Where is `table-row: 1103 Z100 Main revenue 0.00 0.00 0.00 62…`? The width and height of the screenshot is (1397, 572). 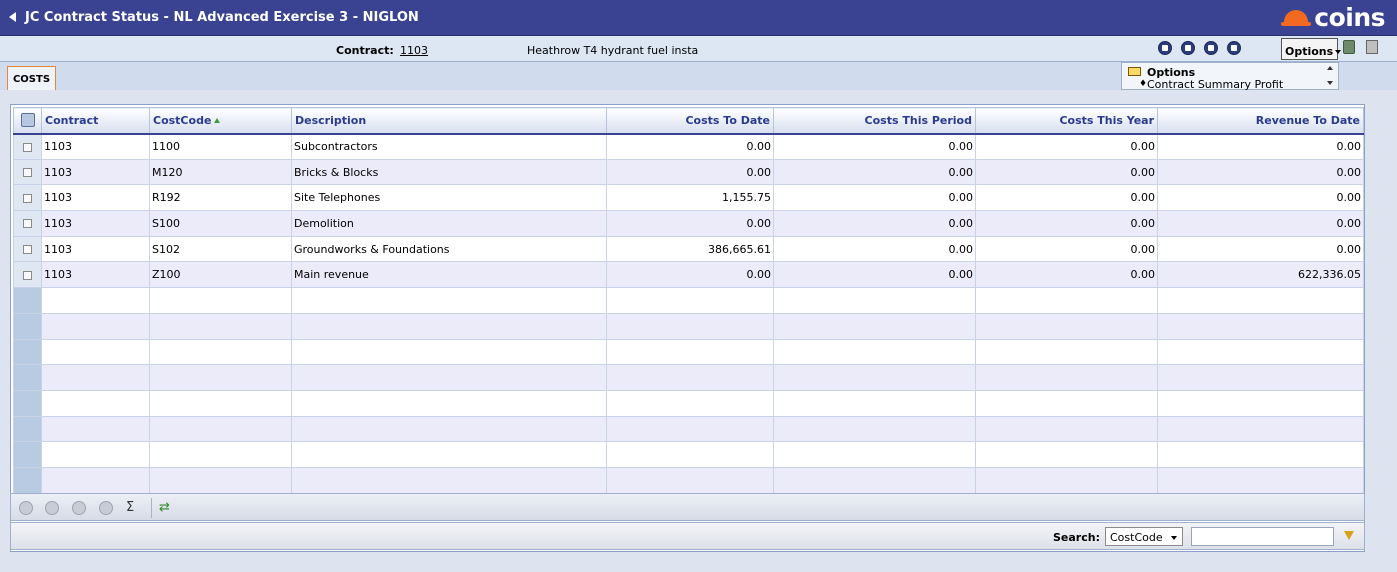 table-row: 1103 Z100 Main revenue 0.00 0.00 0.00 62… is located at coordinates (688, 275).